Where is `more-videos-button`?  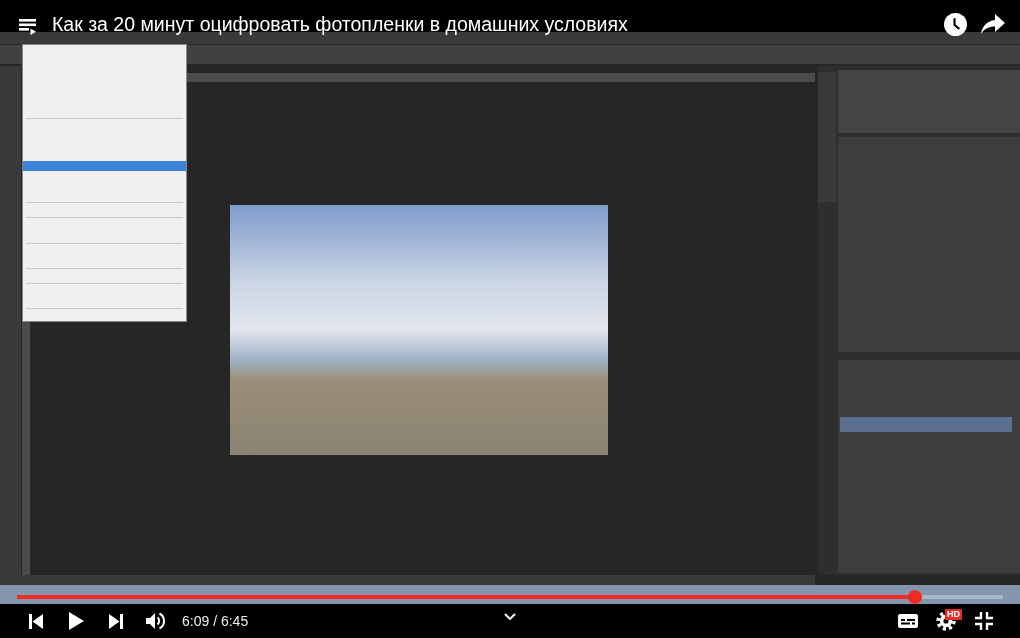 more-videos-button is located at coordinates (510, 616).